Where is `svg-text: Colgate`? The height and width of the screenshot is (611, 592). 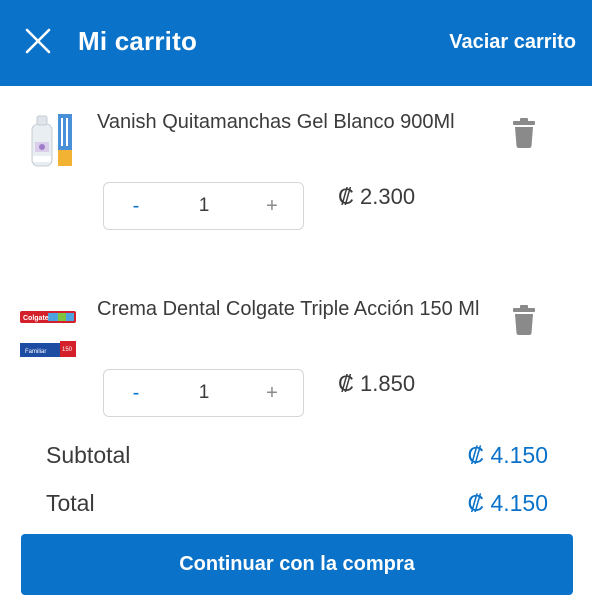
svg-text: Colgate is located at coordinates (36, 318).